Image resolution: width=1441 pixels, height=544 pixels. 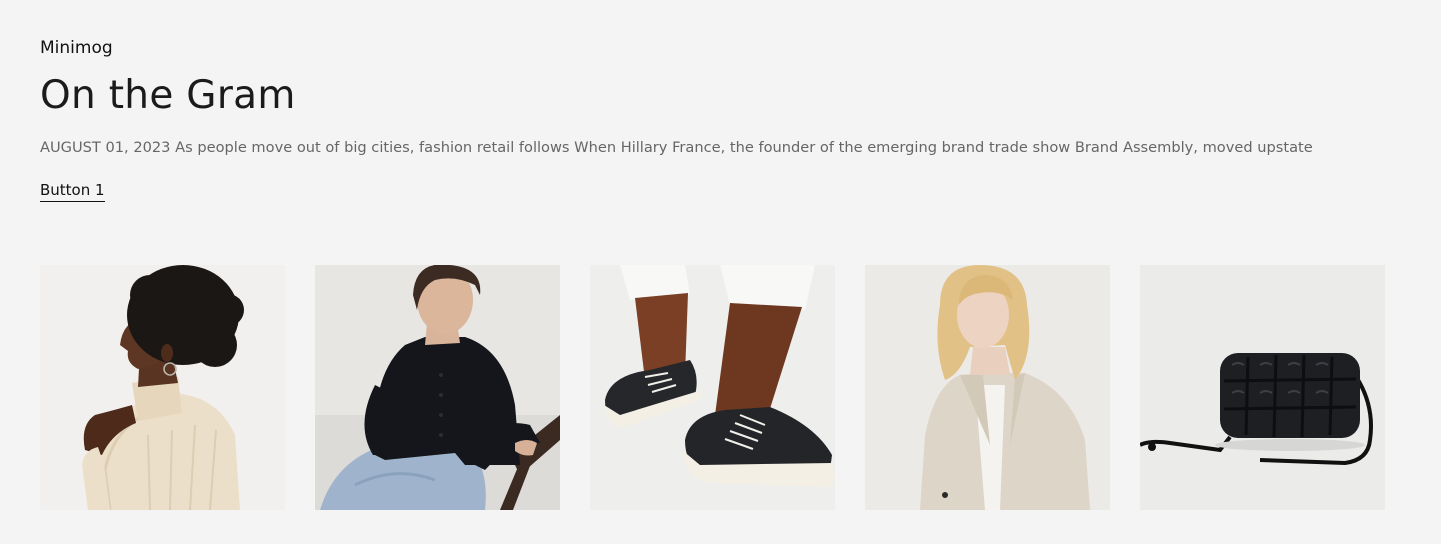 What do you see at coordinates (76, 48) in the screenshot?
I see `section-eyebrow: Minimog` at bounding box center [76, 48].